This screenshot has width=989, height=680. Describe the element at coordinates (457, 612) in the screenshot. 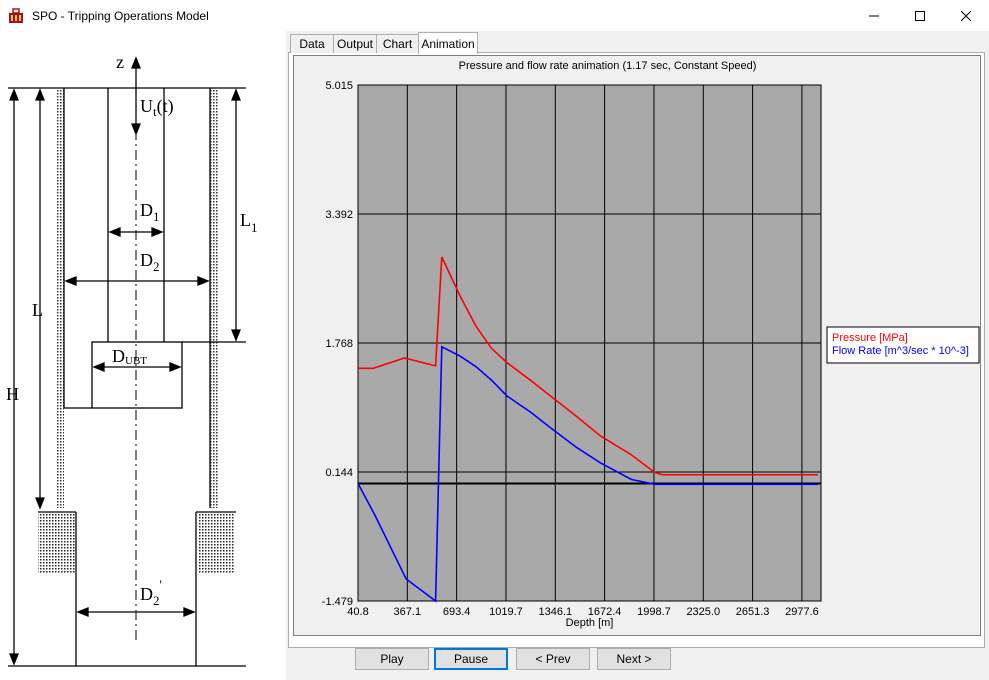

I see `x-tick-label: 693.4` at that location.